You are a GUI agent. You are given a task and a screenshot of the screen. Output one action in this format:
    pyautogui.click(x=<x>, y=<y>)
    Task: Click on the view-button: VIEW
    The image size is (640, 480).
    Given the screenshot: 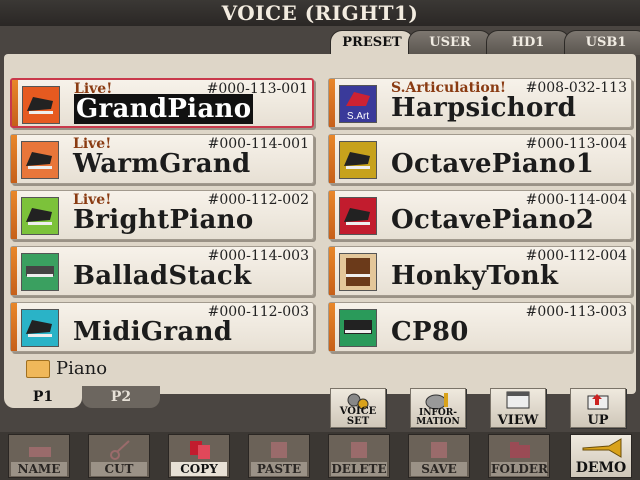 What is the action you would take?
    pyautogui.click(x=518, y=408)
    